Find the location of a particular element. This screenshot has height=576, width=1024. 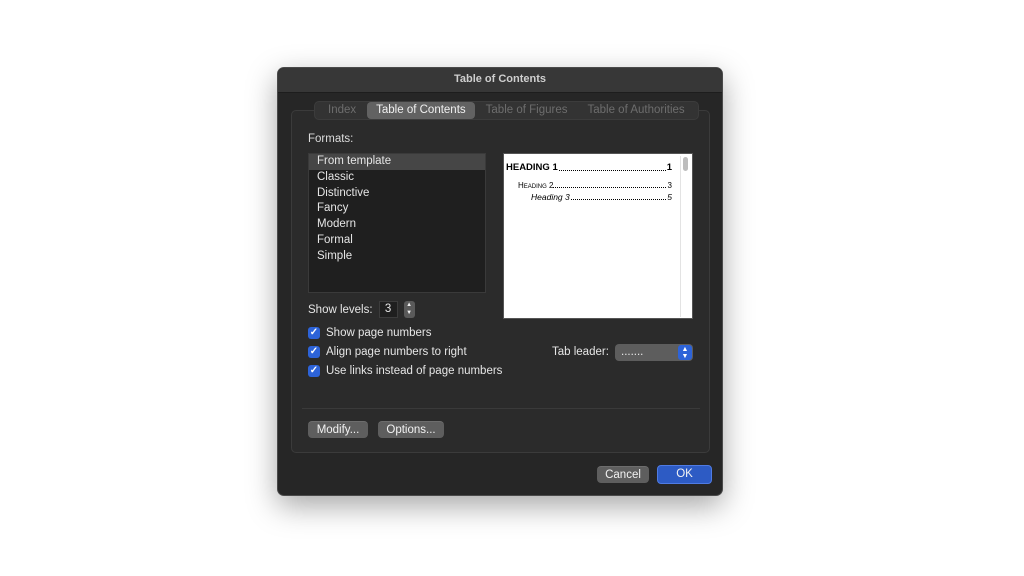

format-item-simple: Simple is located at coordinates (397, 257).